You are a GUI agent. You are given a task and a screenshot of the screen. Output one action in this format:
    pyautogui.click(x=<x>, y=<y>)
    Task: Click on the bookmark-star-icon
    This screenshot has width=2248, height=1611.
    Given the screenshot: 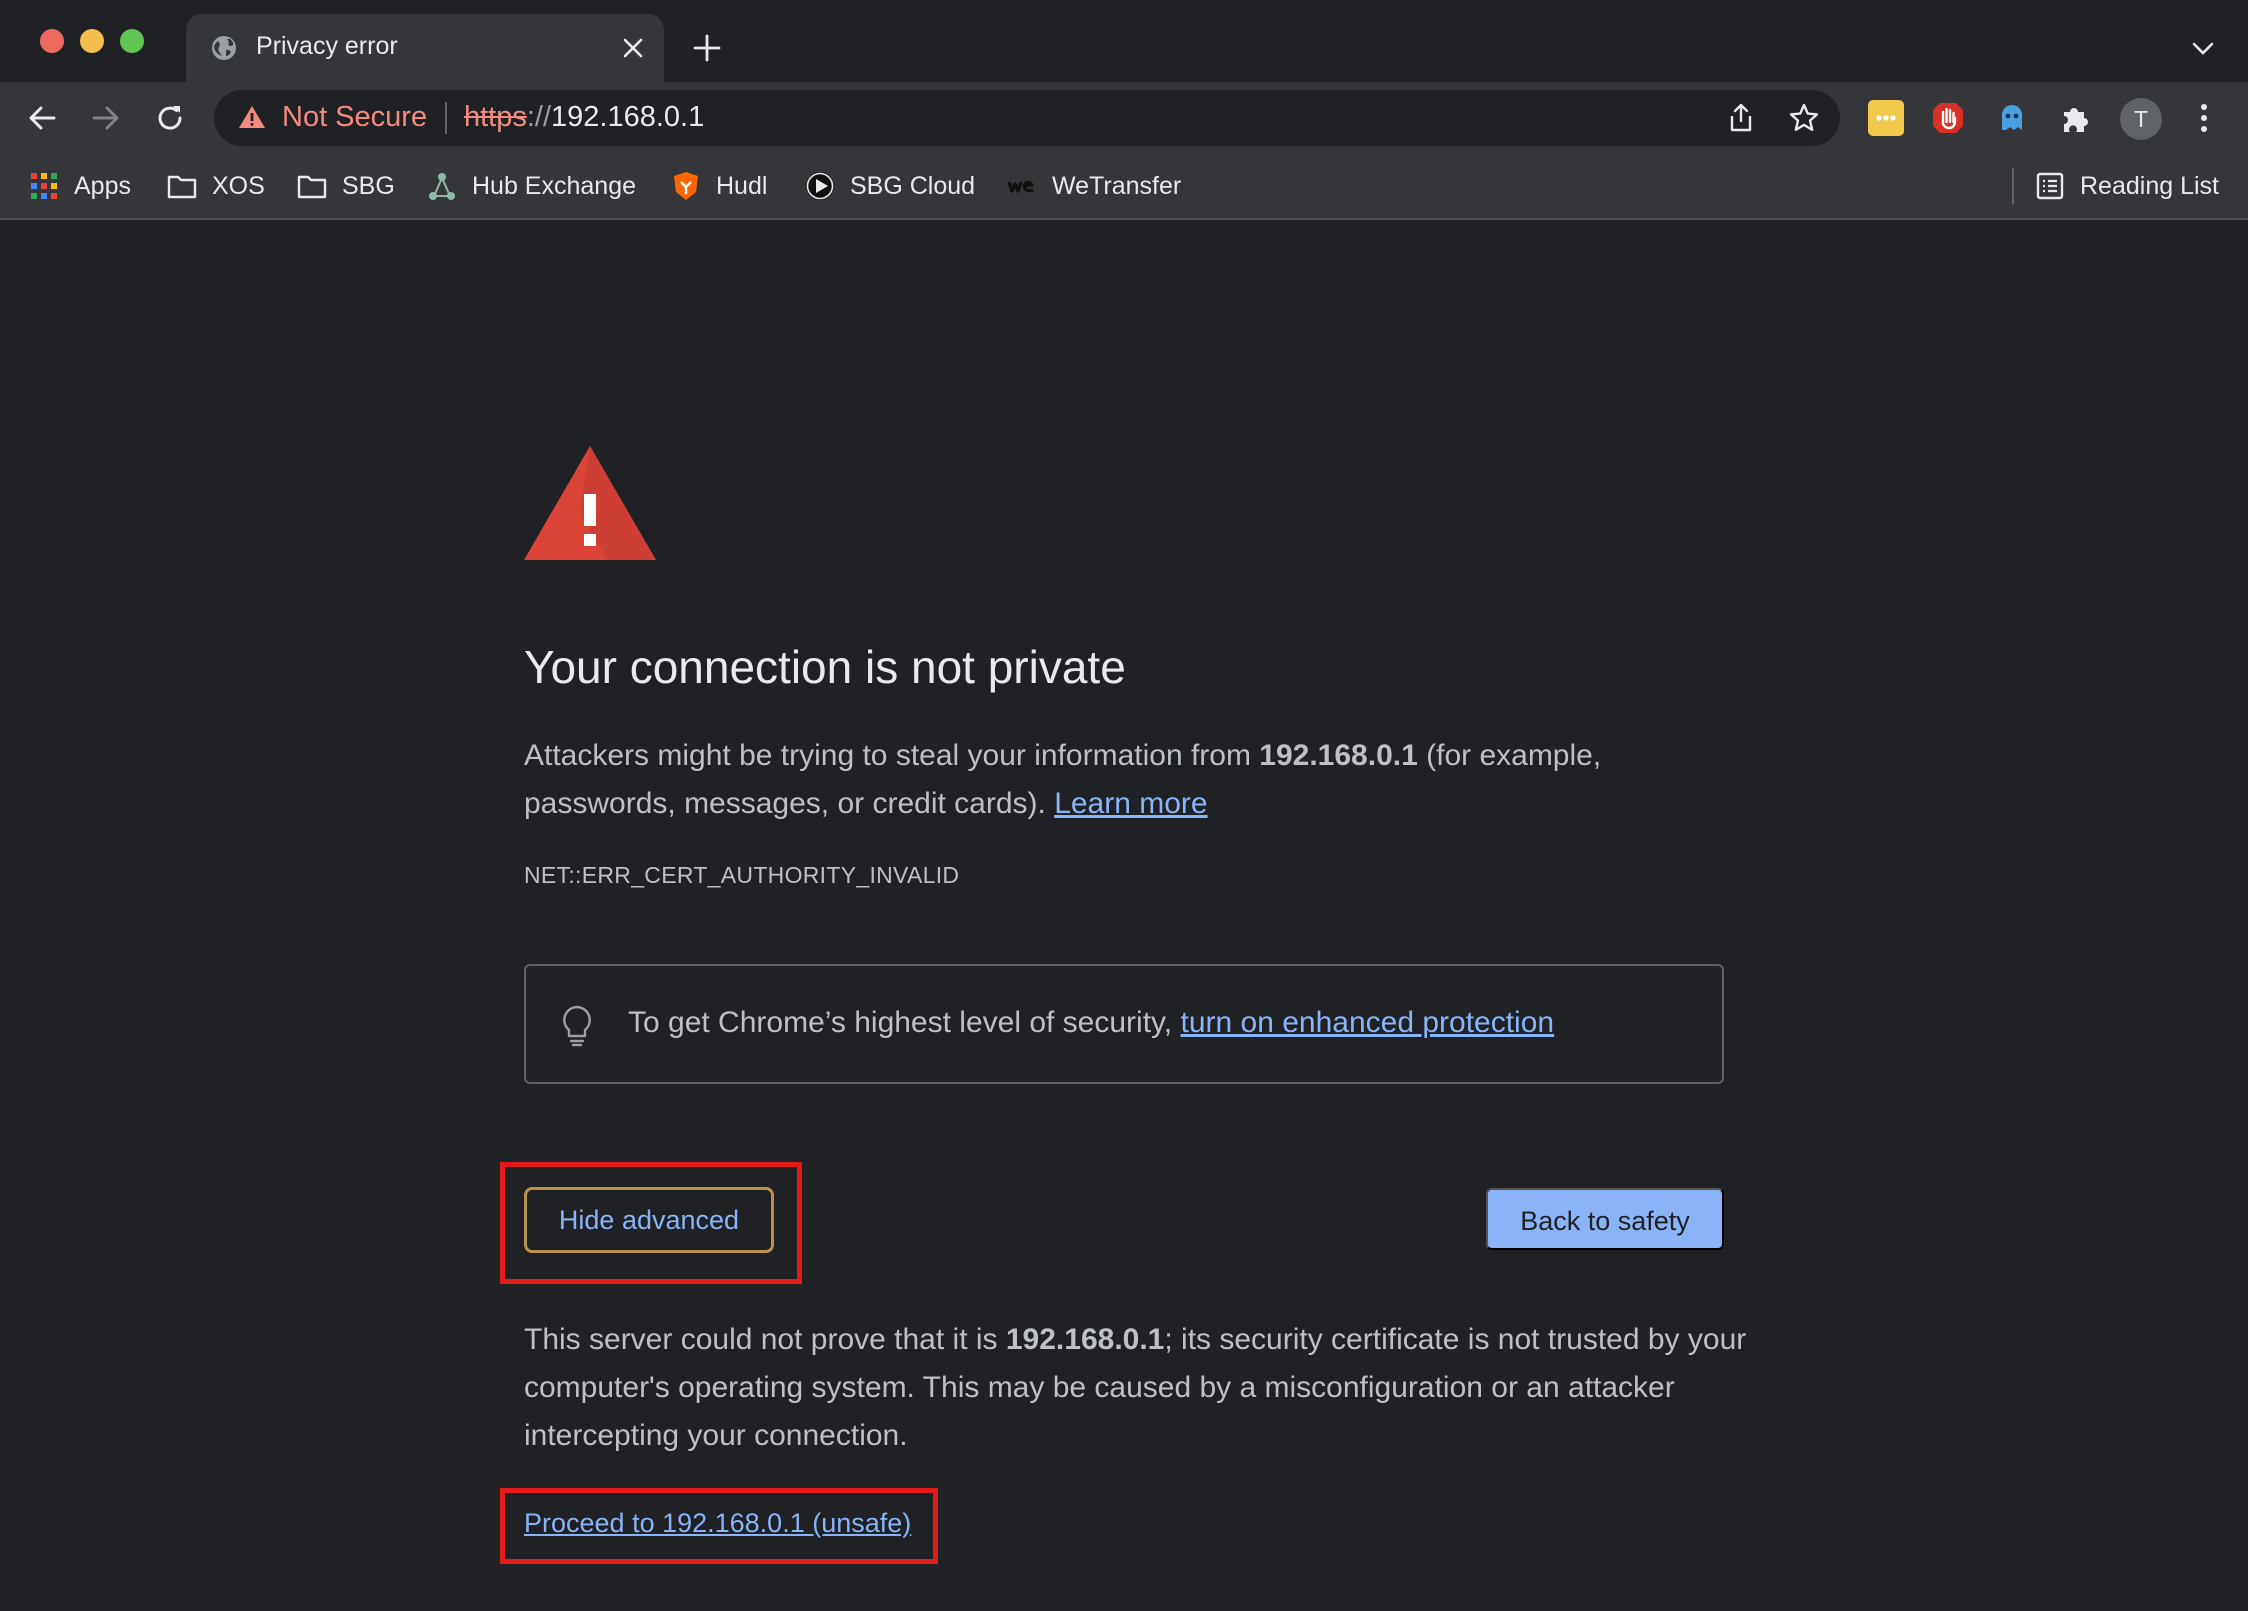 What is the action you would take?
    pyautogui.click(x=1804, y=118)
    